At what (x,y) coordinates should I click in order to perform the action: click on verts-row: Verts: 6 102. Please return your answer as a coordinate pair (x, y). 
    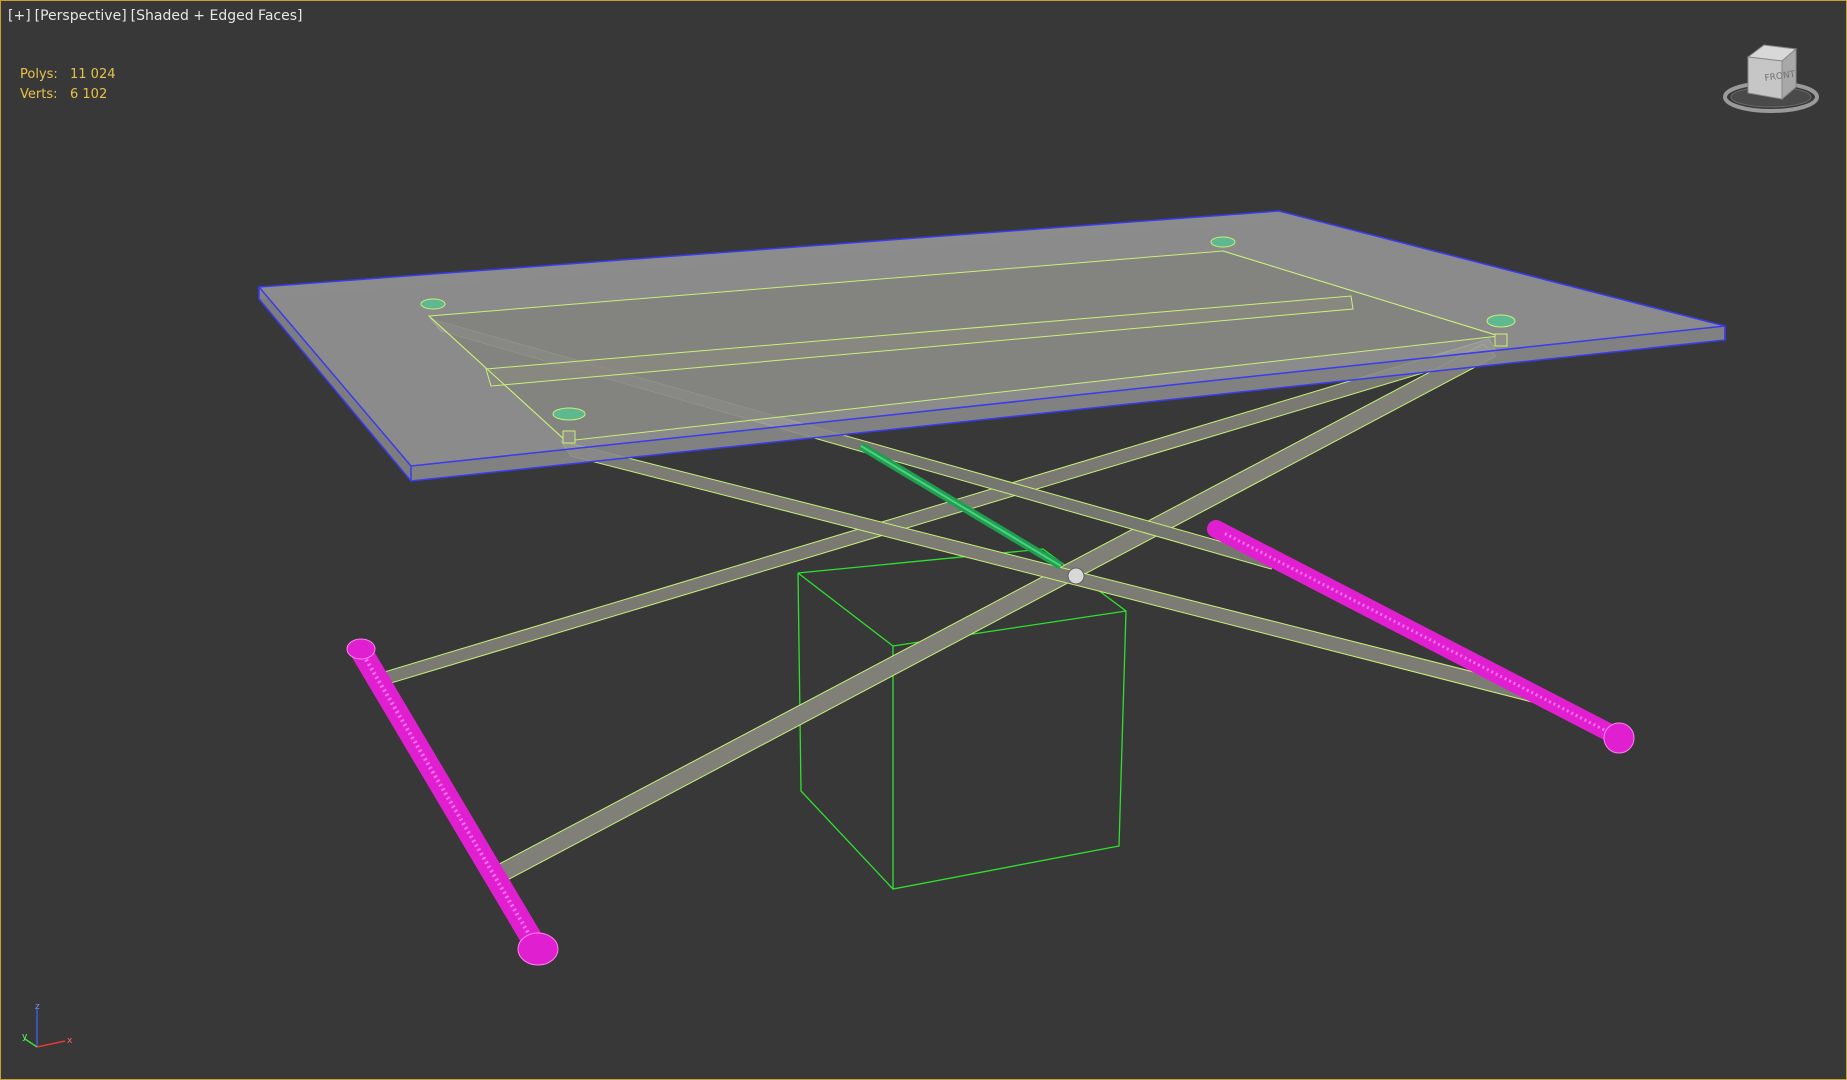
    Looking at the image, I should click on (68, 95).